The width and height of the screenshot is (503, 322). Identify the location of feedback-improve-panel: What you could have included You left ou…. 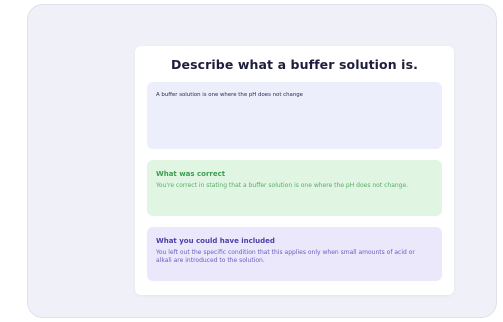
(294, 254).